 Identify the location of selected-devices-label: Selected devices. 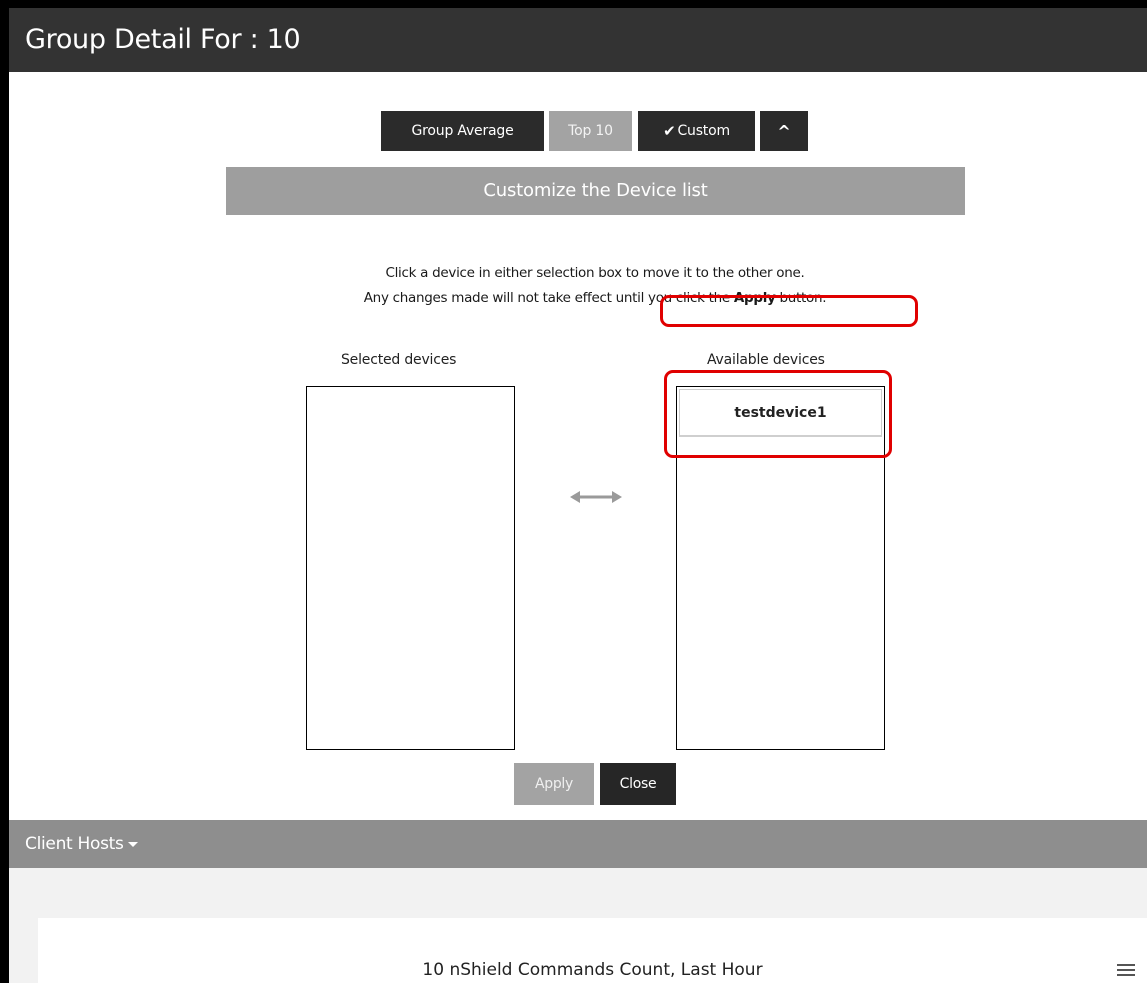
(399, 360).